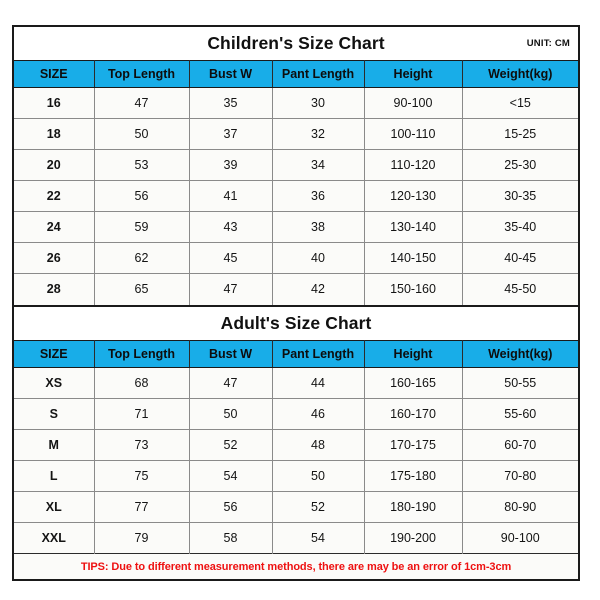 The height and width of the screenshot is (600, 600). I want to click on cell-top-length: 71, so click(141, 413).